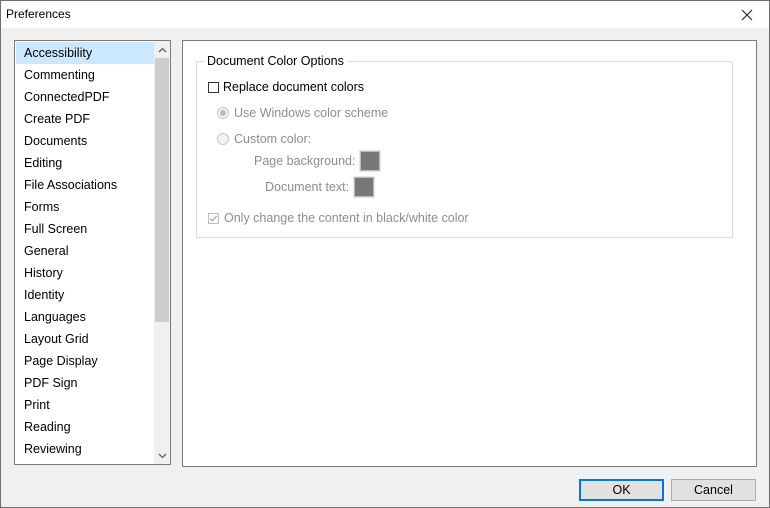 The image size is (770, 508). I want to click on category-item-identity: Identity, so click(85, 295).